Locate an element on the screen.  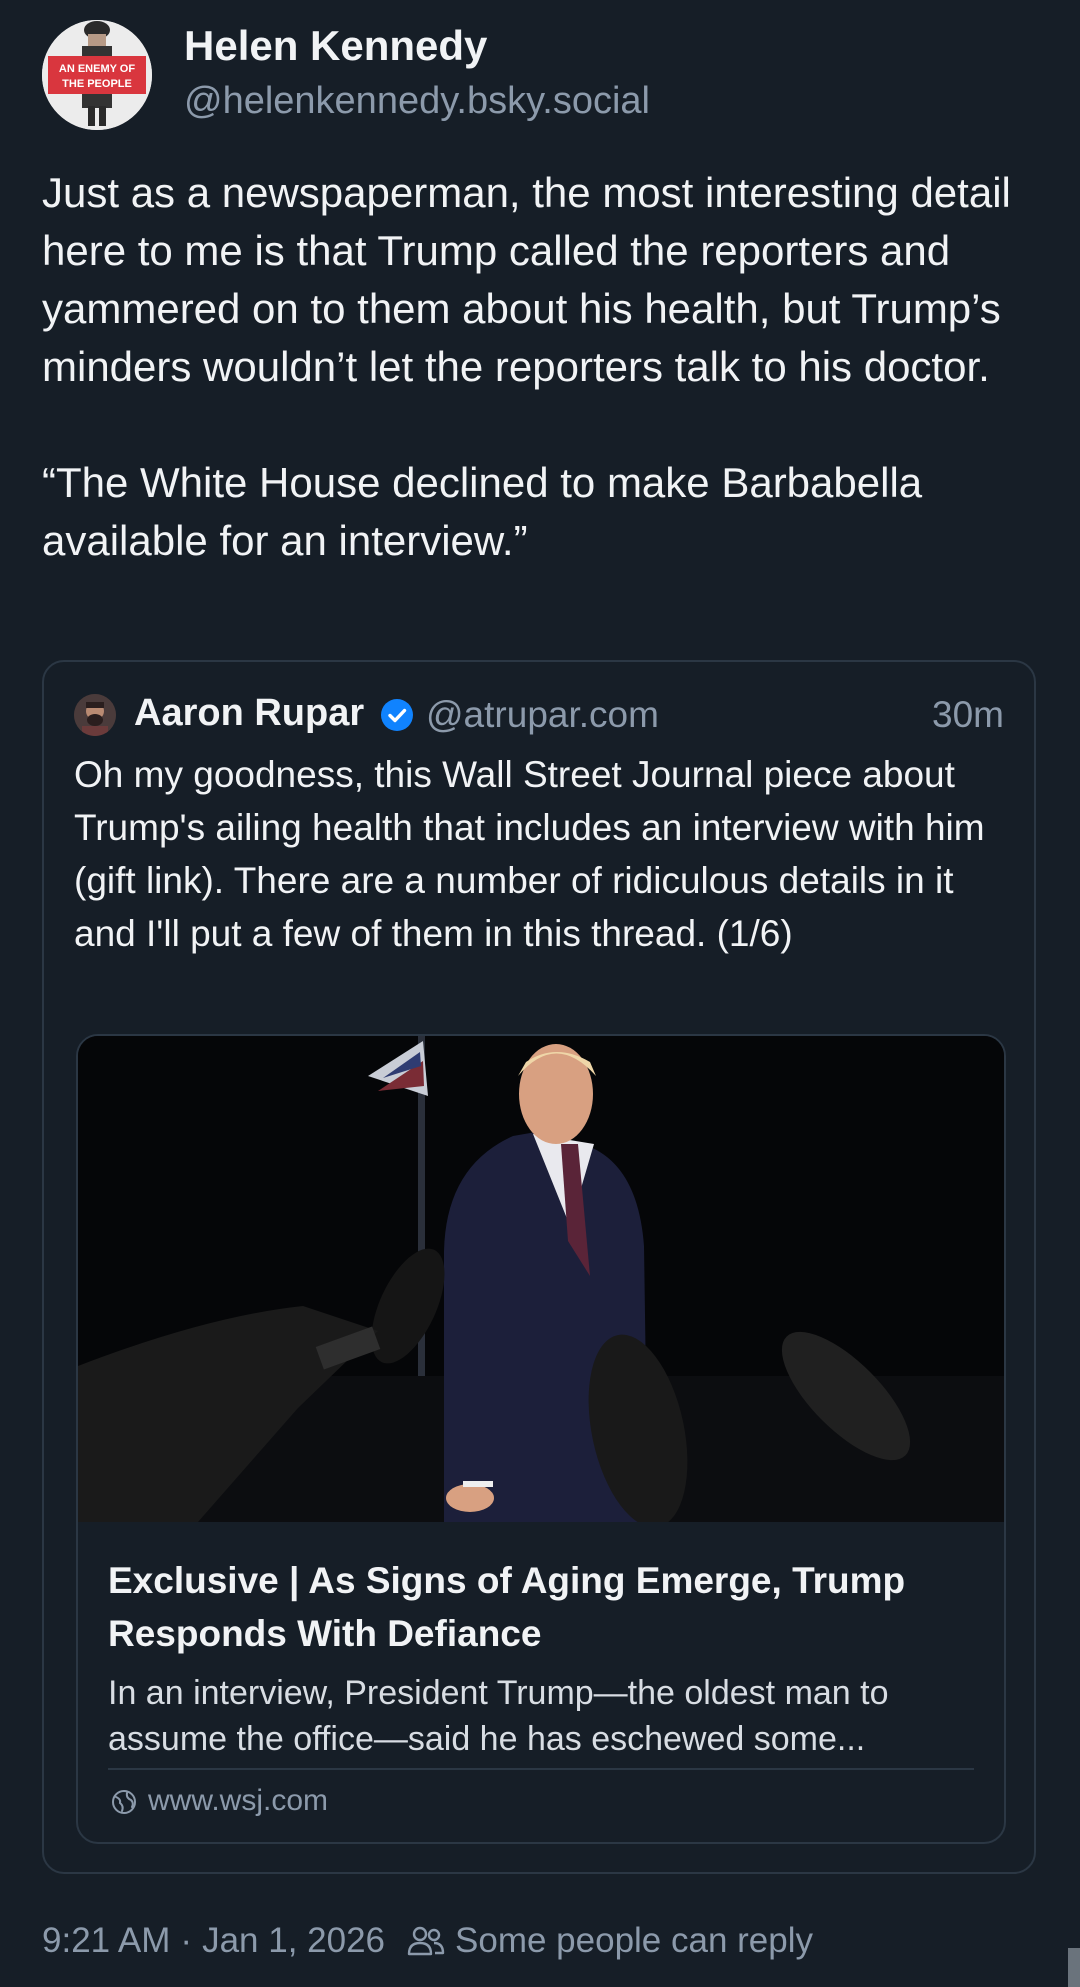
link-card-divider is located at coordinates (541, 1769).